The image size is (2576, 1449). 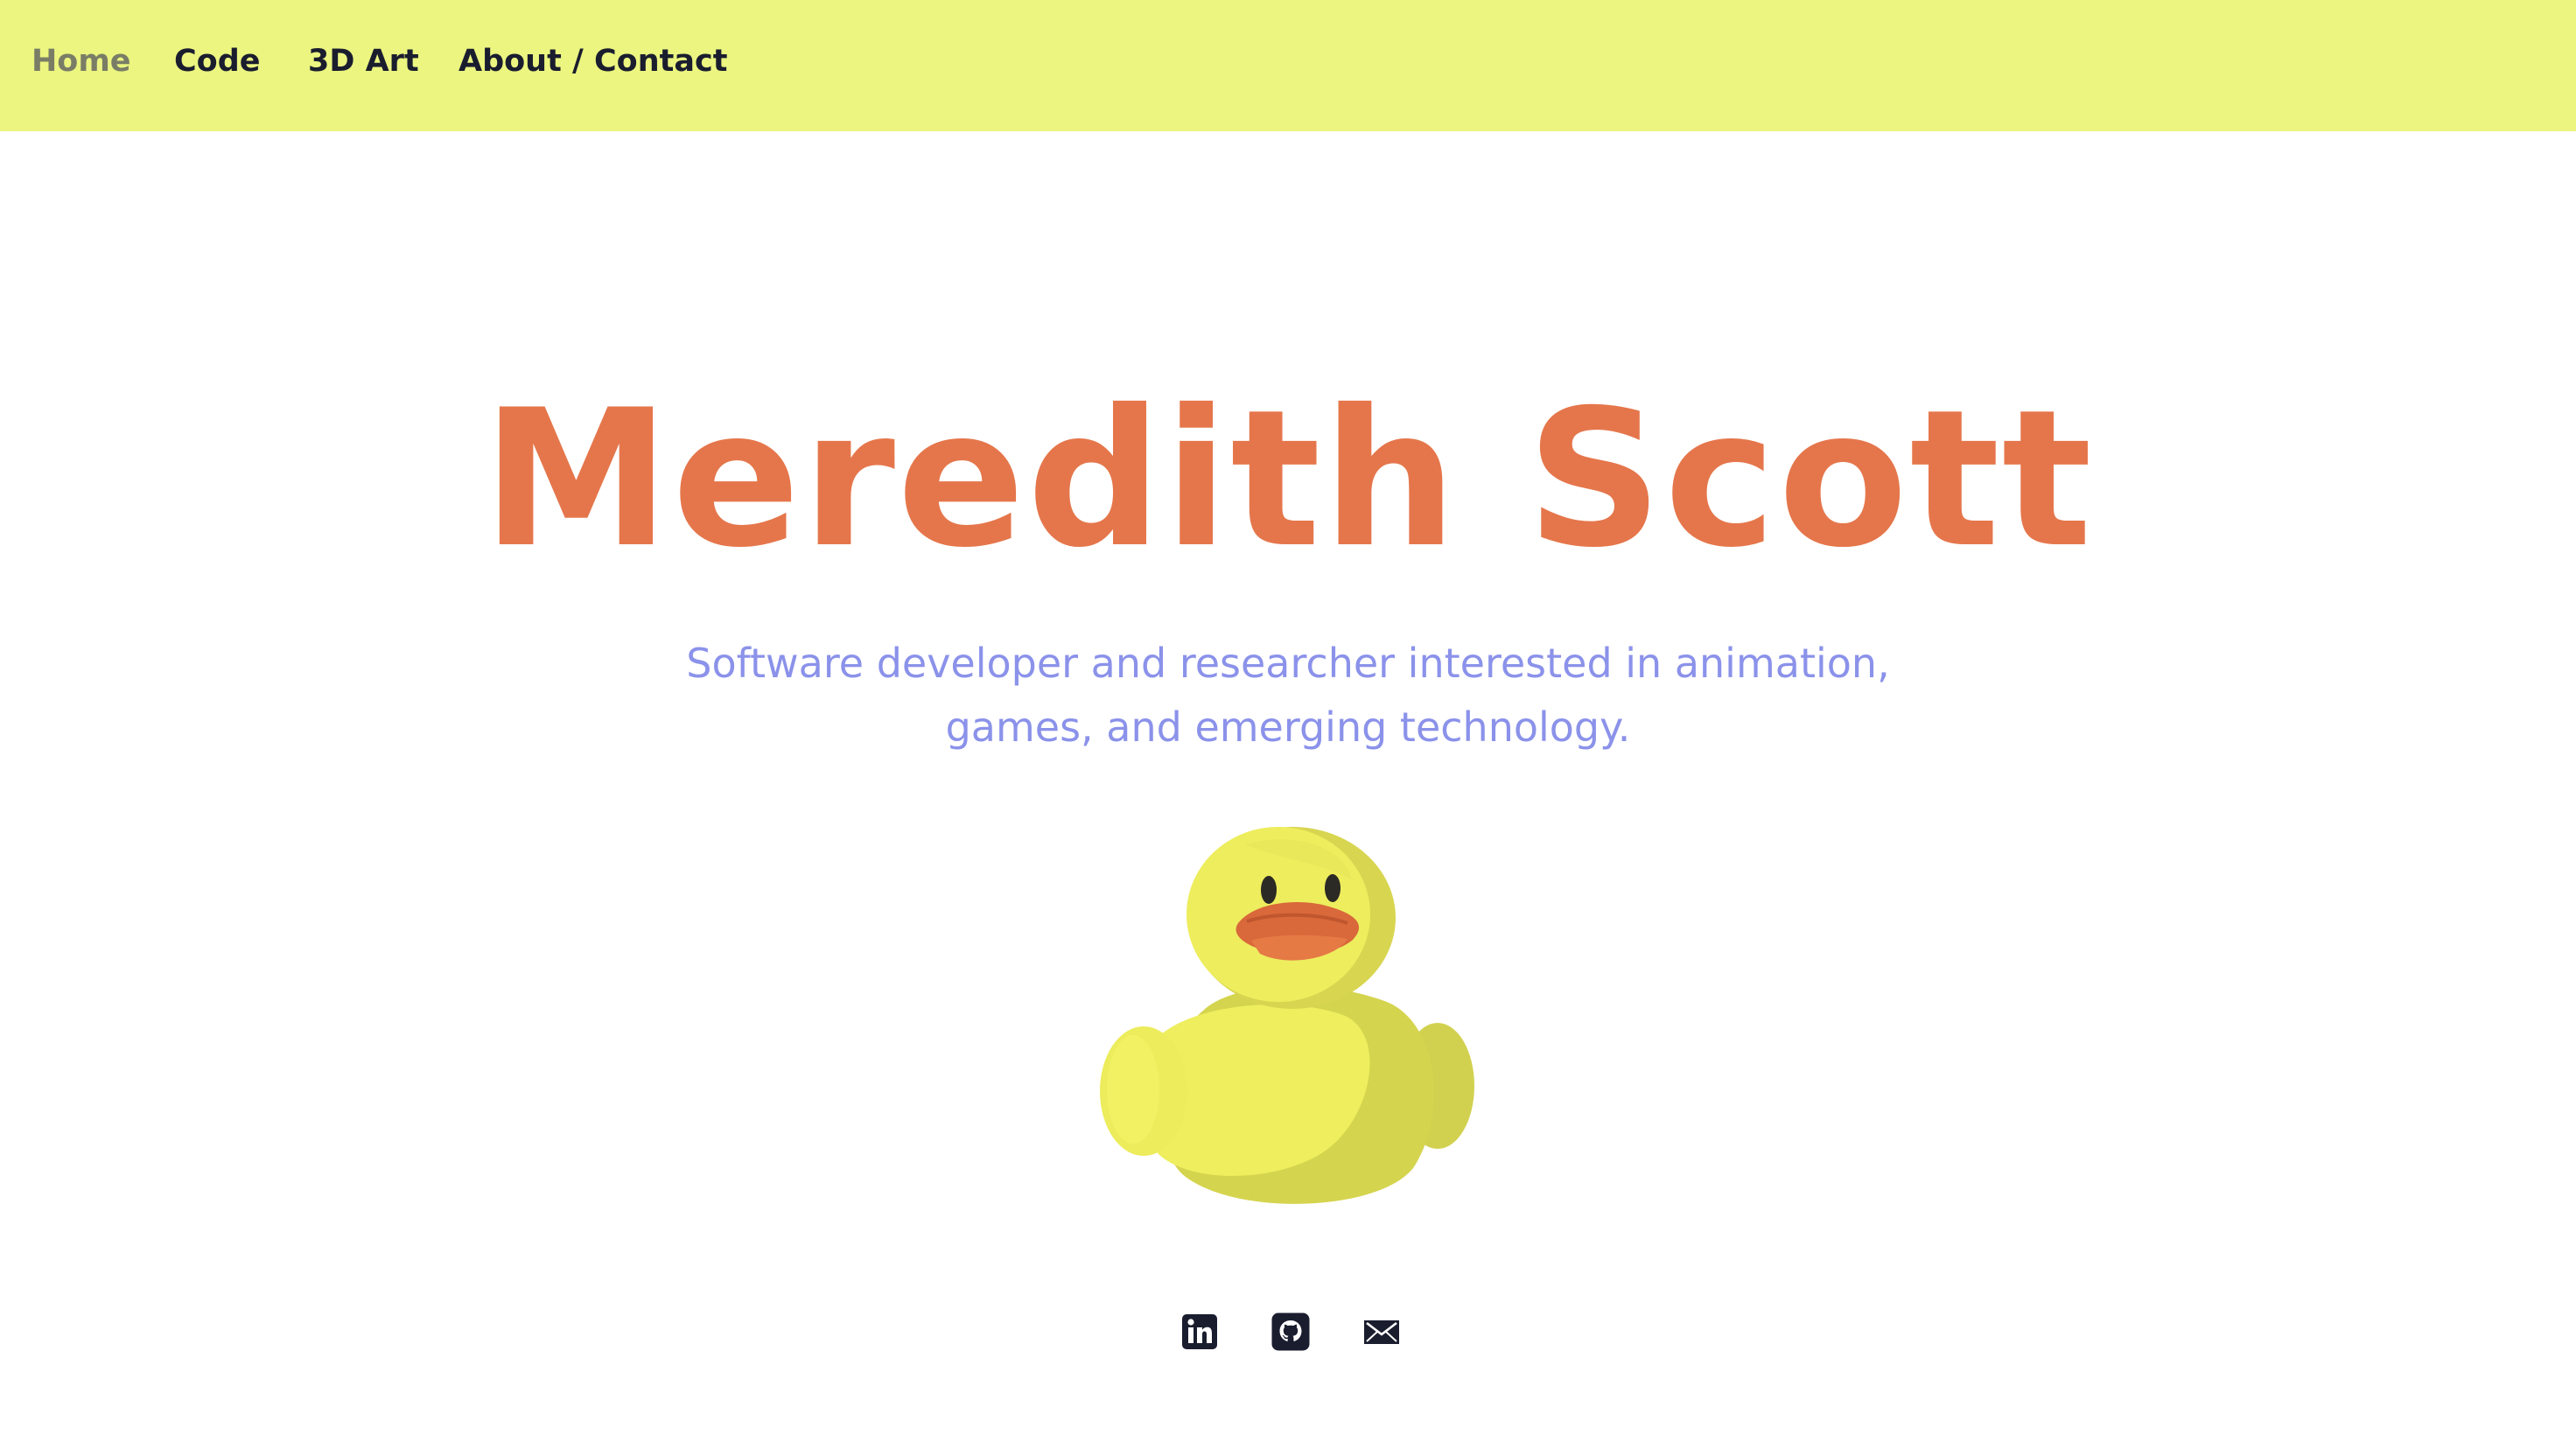 What do you see at coordinates (1199, 1331) in the screenshot?
I see `linkedin-icon` at bounding box center [1199, 1331].